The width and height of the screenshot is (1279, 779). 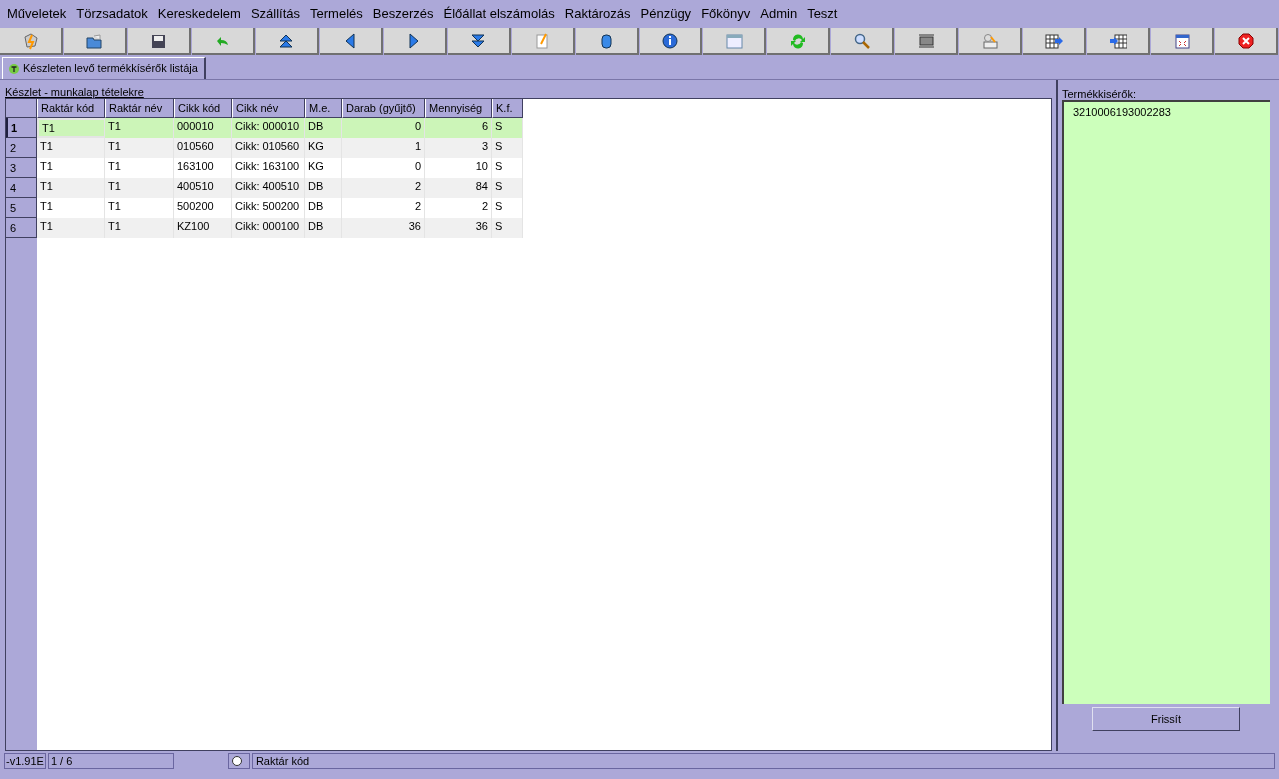 I want to click on table-cell: 3, so click(x=458, y=148).